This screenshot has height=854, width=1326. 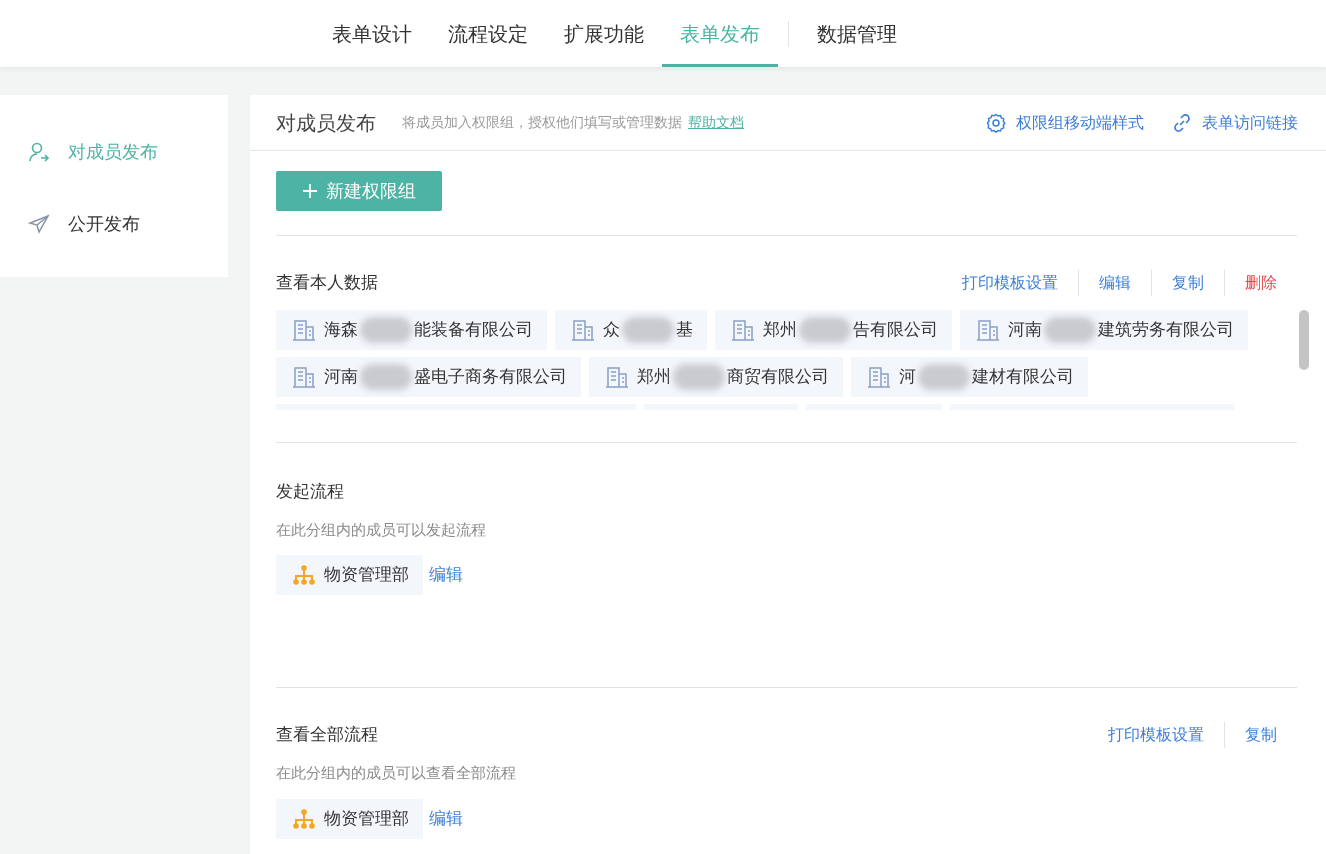 What do you see at coordinates (1182, 122) in the screenshot?
I see `link-icon` at bounding box center [1182, 122].